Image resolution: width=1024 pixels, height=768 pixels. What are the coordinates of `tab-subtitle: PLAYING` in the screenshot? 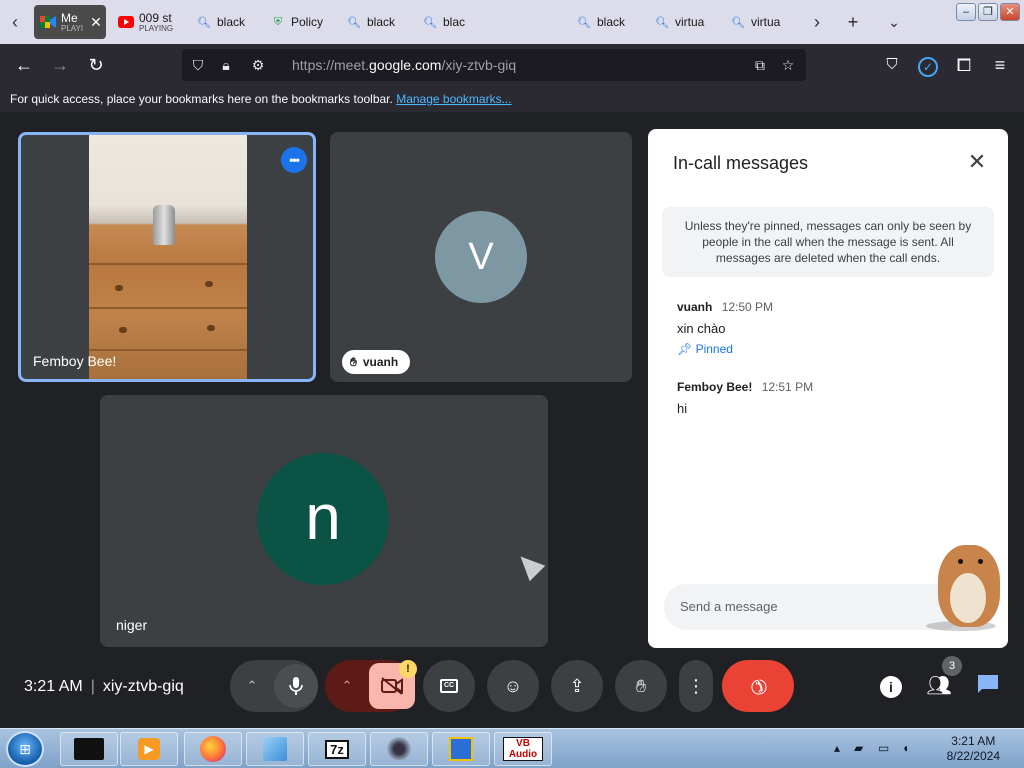 It's located at (156, 28).